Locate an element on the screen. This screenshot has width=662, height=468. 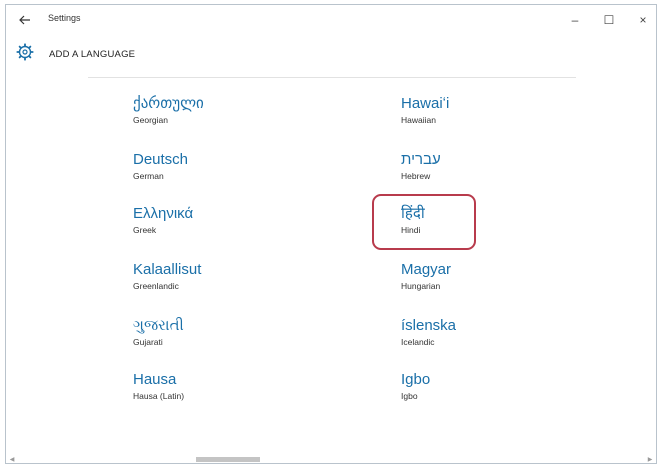
horizontal-scrollbar: ◀ ▶ is located at coordinates (331, 459).